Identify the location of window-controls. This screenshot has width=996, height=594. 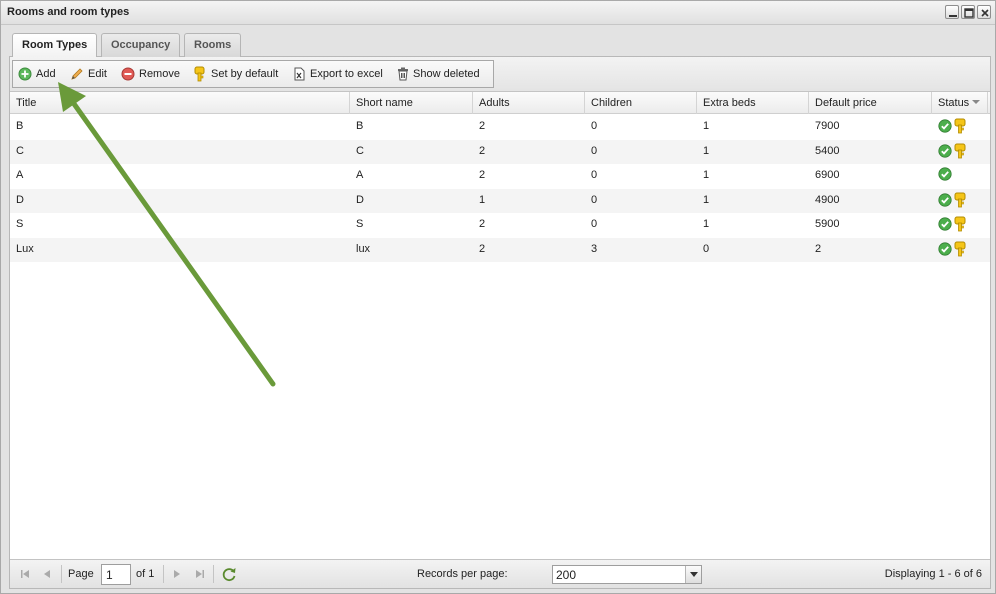
(968, 12).